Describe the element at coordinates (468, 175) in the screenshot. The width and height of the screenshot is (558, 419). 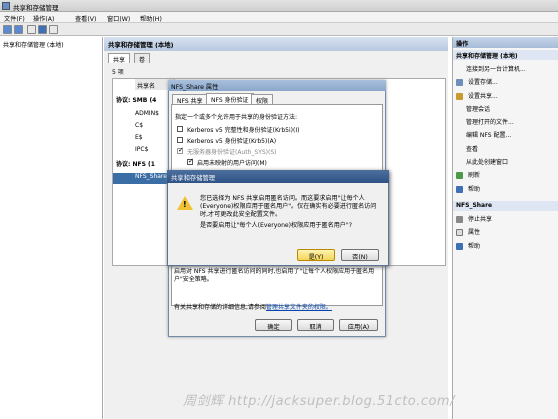
I see `action-refresh: 刷新` at that location.